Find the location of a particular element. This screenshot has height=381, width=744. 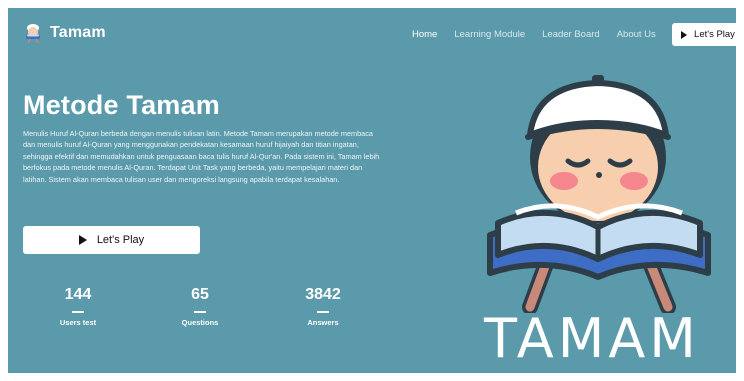

stat-label: Answers is located at coordinates (323, 322).